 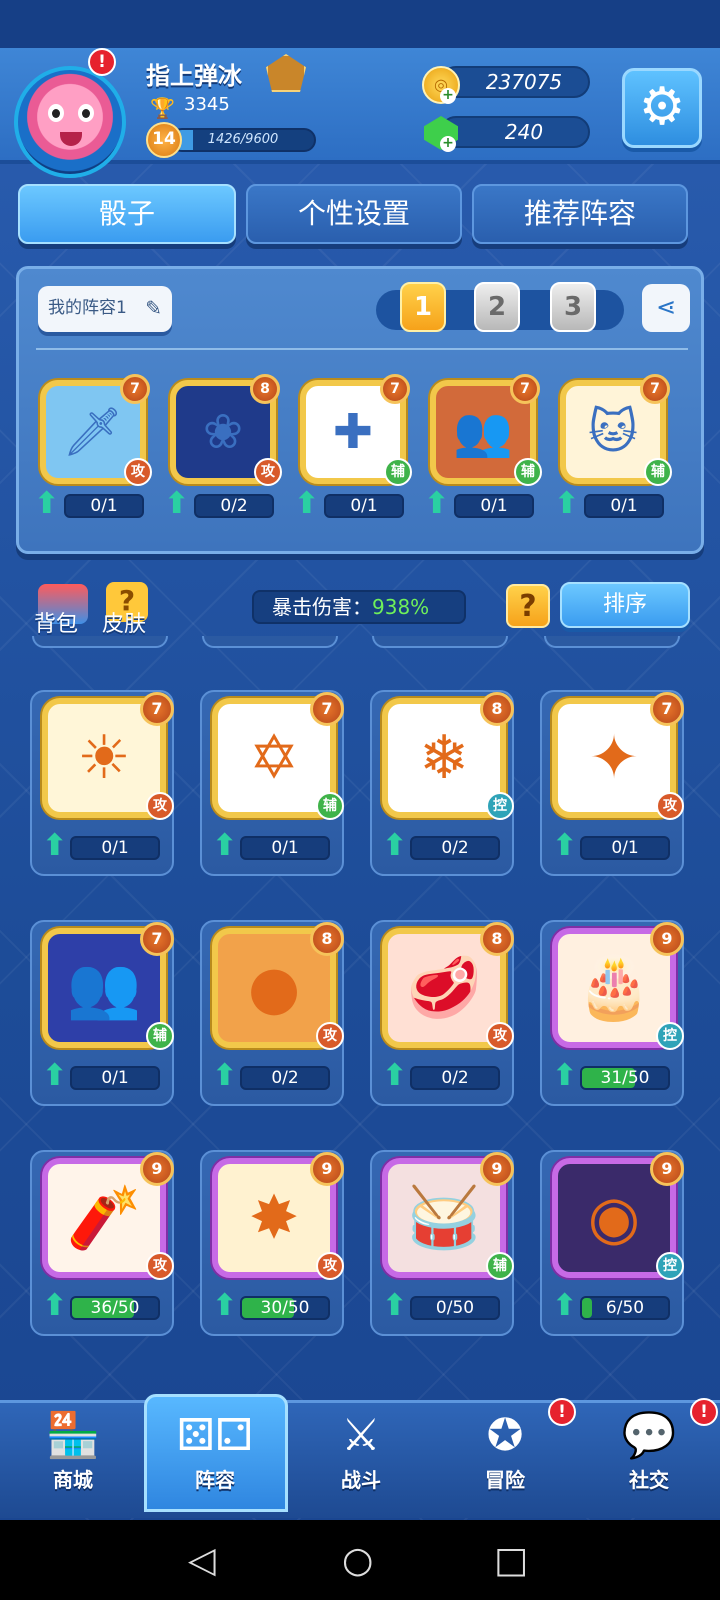 What do you see at coordinates (612, 783) in the screenshot?
I see `collection-die-card: ✦ 7 攻 ⬆ 0/1` at bounding box center [612, 783].